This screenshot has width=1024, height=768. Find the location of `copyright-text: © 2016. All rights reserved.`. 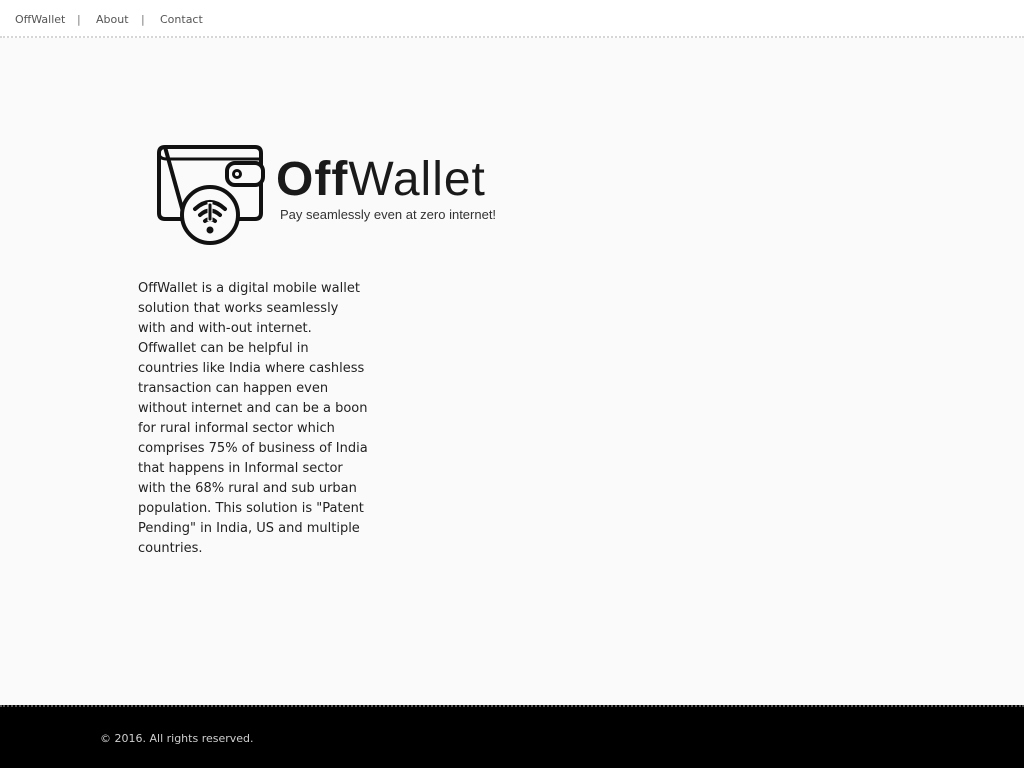

copyright-text: © 2016. All rights reserved. is located at coordinates (177, 738).